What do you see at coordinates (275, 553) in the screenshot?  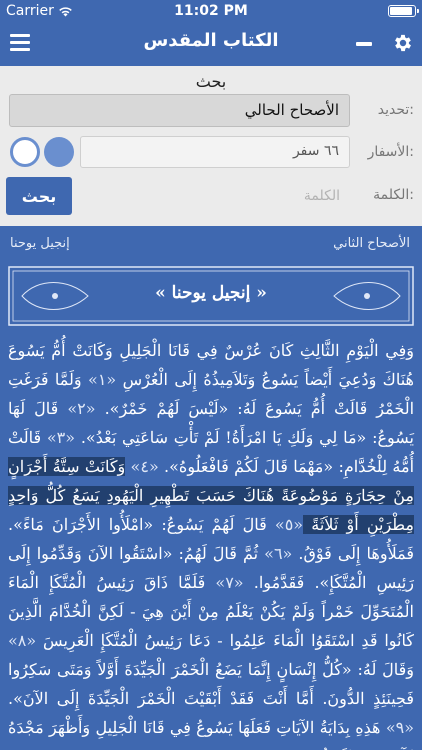 I see `verse-number: «٦»` at bounding box center [275, 553].